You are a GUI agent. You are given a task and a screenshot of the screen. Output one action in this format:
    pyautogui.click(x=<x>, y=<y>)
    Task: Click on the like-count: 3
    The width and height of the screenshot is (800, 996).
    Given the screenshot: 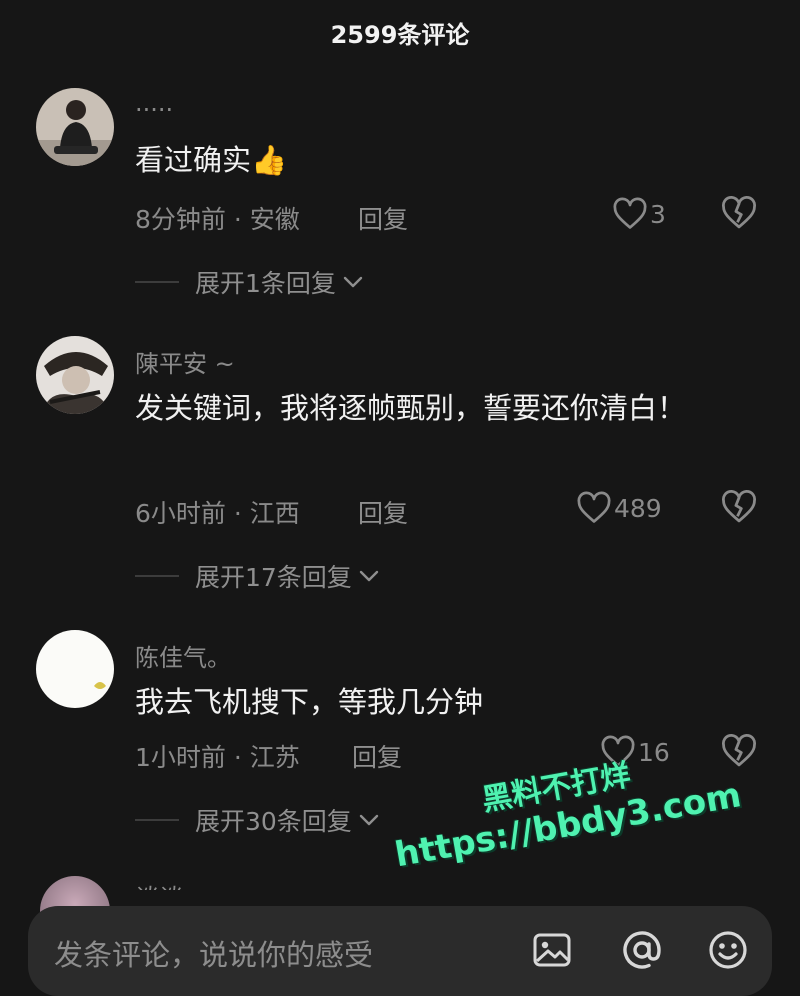 What is the action you would take?
    pyautogui.click(x=658, y=214)
    